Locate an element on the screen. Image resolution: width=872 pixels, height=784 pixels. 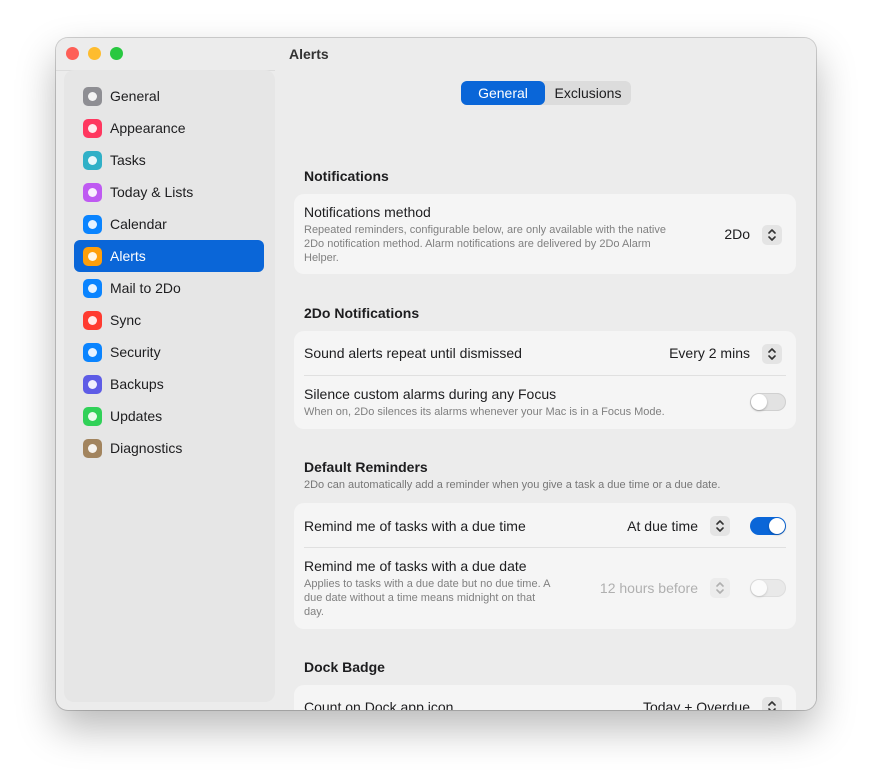
bell-icon is located at coordinates (92, 256).